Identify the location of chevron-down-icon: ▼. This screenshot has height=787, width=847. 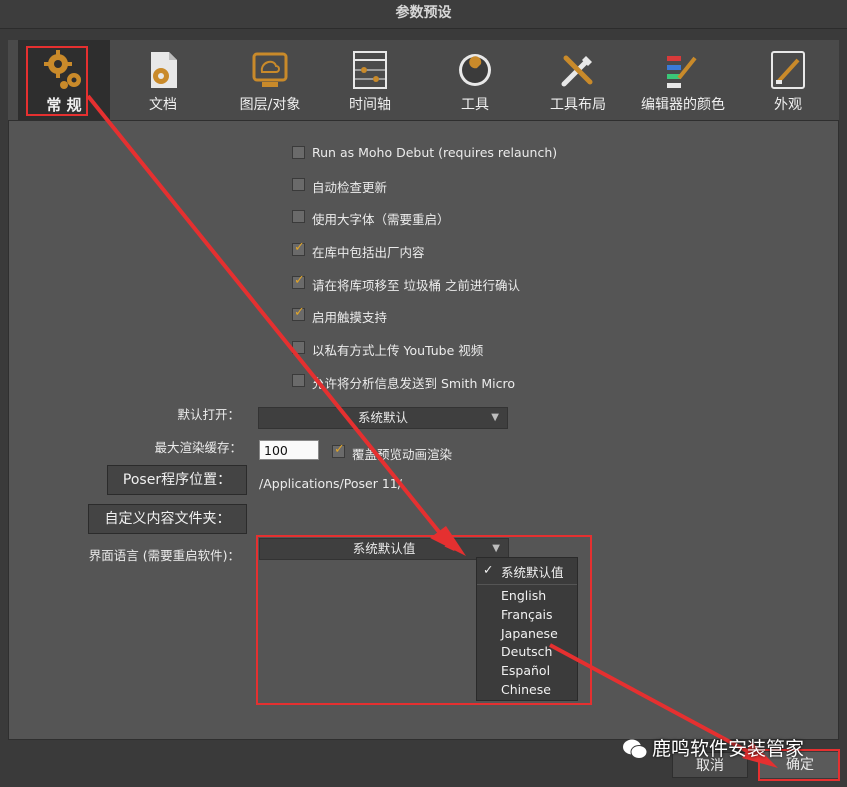
(495, 417).